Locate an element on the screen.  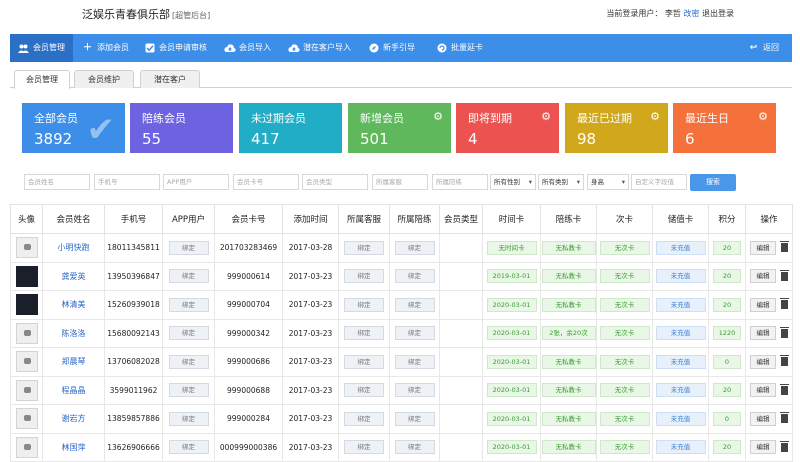
member-name-link: 谢岩方 is located at coordinates (74, 418).